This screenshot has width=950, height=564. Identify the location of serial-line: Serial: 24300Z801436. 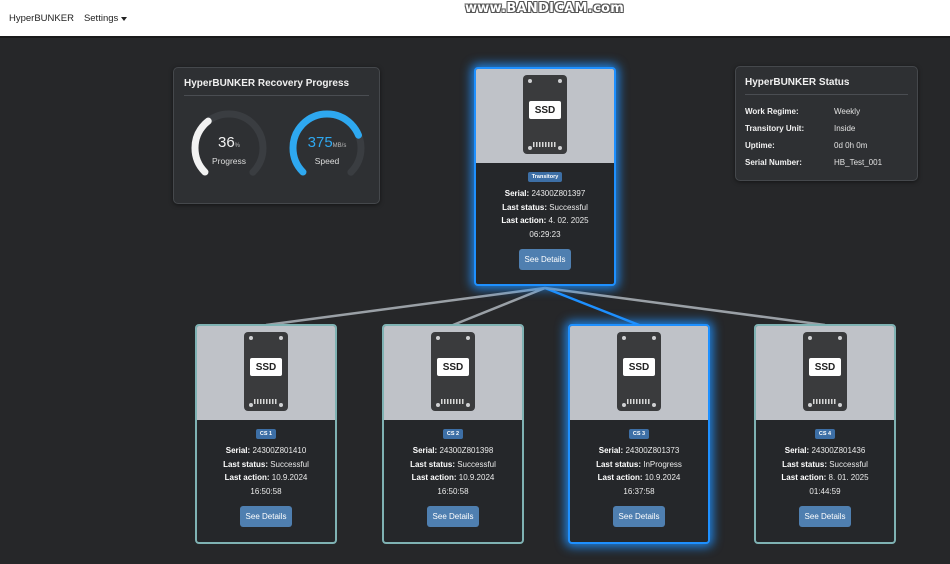
(825, 450).